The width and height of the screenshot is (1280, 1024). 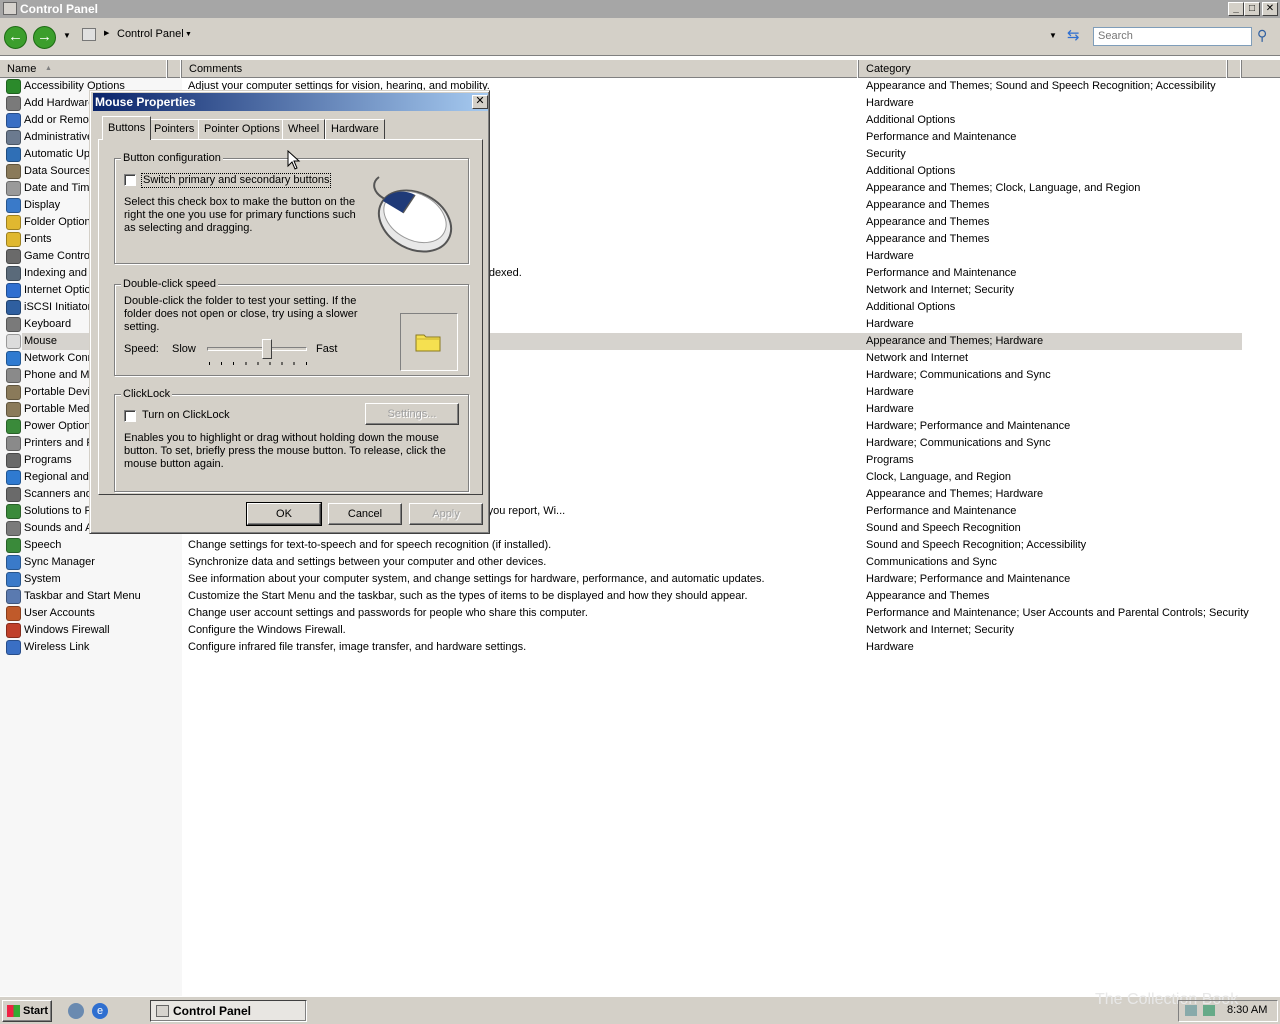 I want to click on item-name: User Accounts, so click(x=101, y=613).